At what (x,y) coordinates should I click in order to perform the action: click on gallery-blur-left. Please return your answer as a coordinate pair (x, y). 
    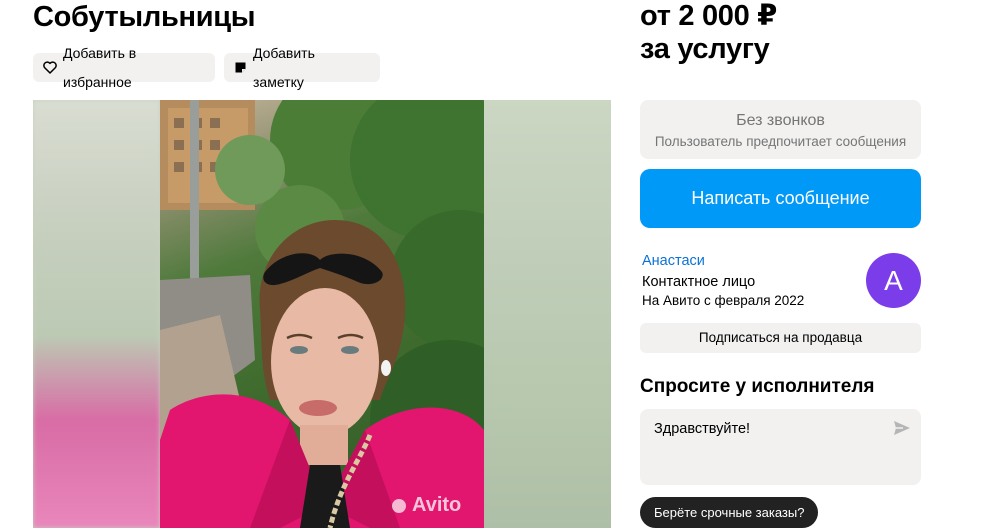
    Looking at the image, I should click on (96, 314).